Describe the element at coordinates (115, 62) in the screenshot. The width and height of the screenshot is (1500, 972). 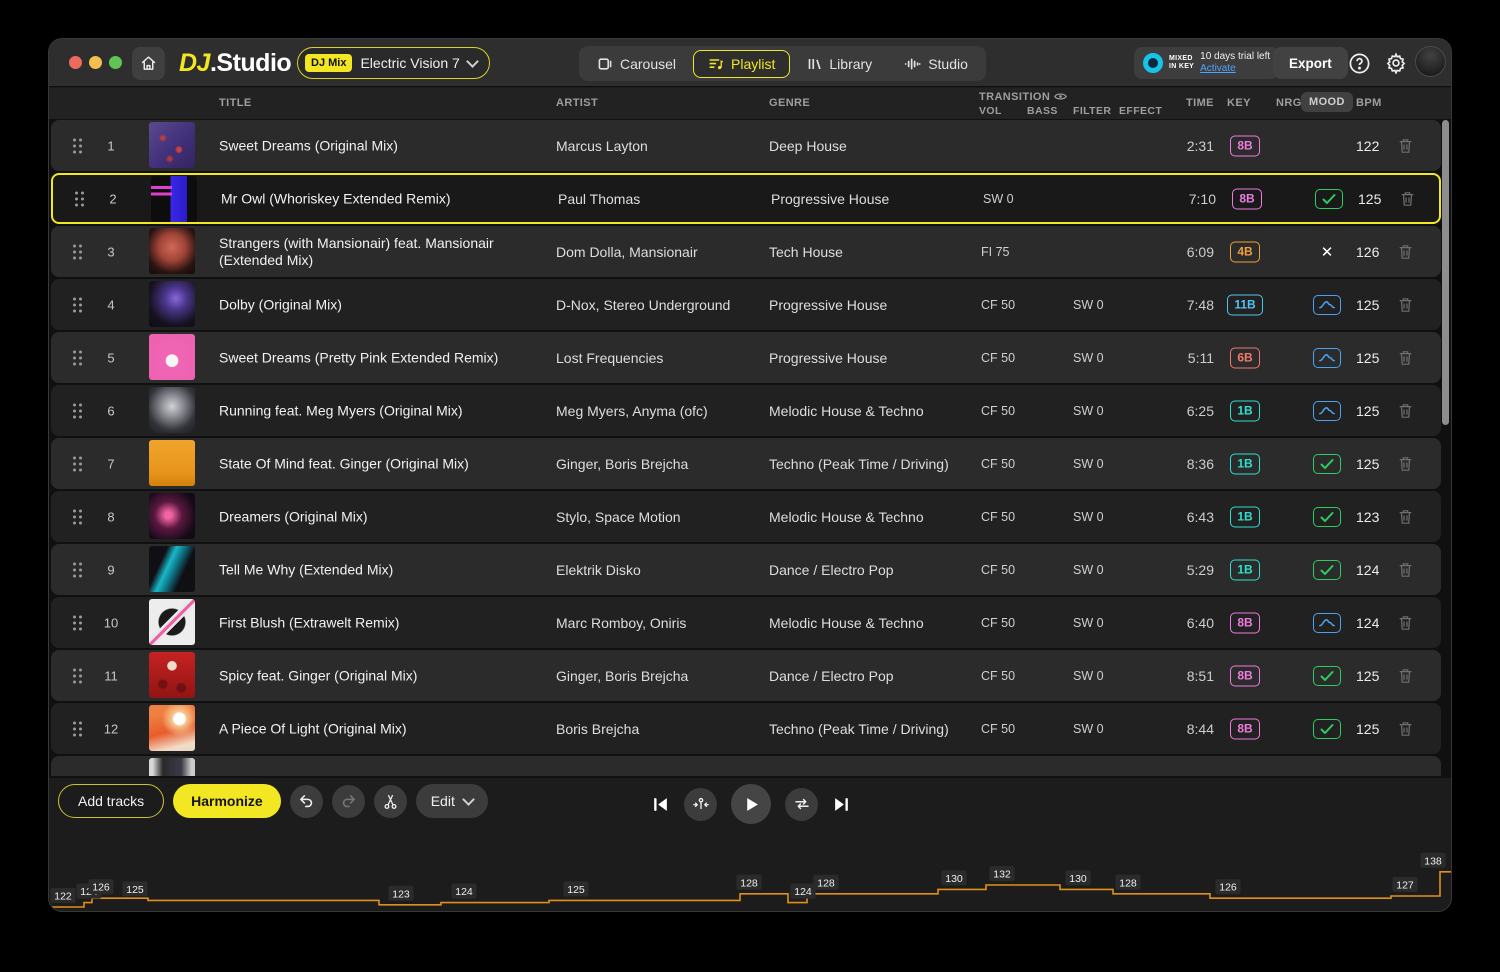
I see `window-zoom-button` at that location.